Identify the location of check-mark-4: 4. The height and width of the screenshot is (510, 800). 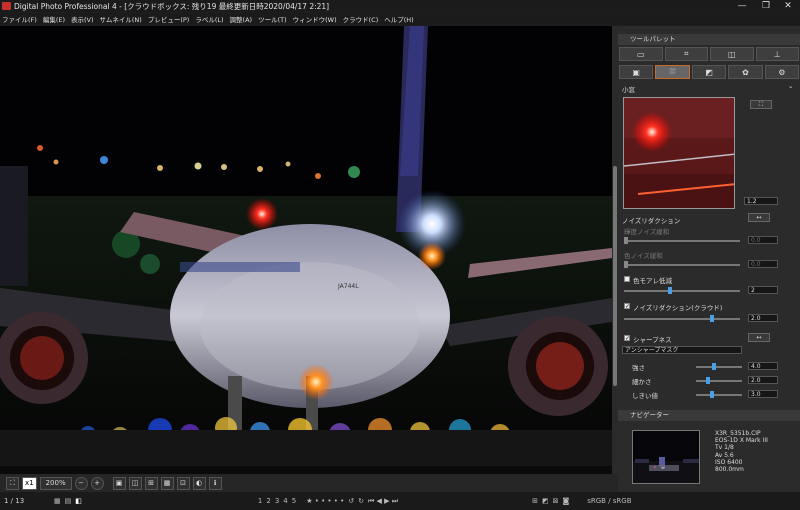
(285, 501).